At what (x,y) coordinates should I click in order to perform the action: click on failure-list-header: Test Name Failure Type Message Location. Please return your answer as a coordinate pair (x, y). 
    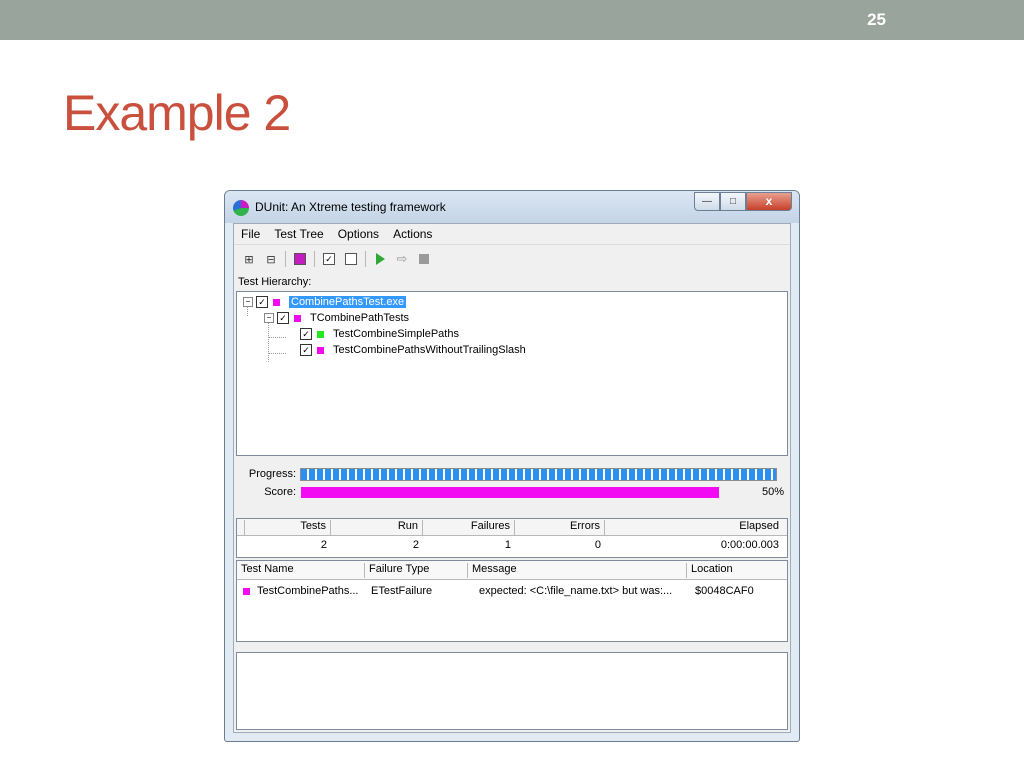
    Looking at the image, I should click on (512, 570).